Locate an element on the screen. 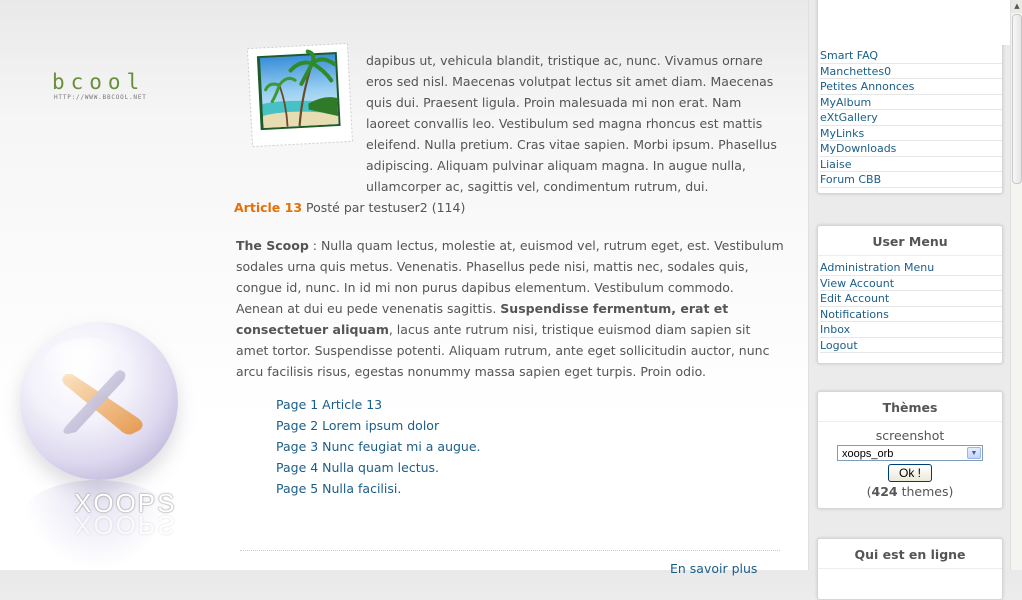  online-block: Qui est en ligne is located at coordinates (910, 569).